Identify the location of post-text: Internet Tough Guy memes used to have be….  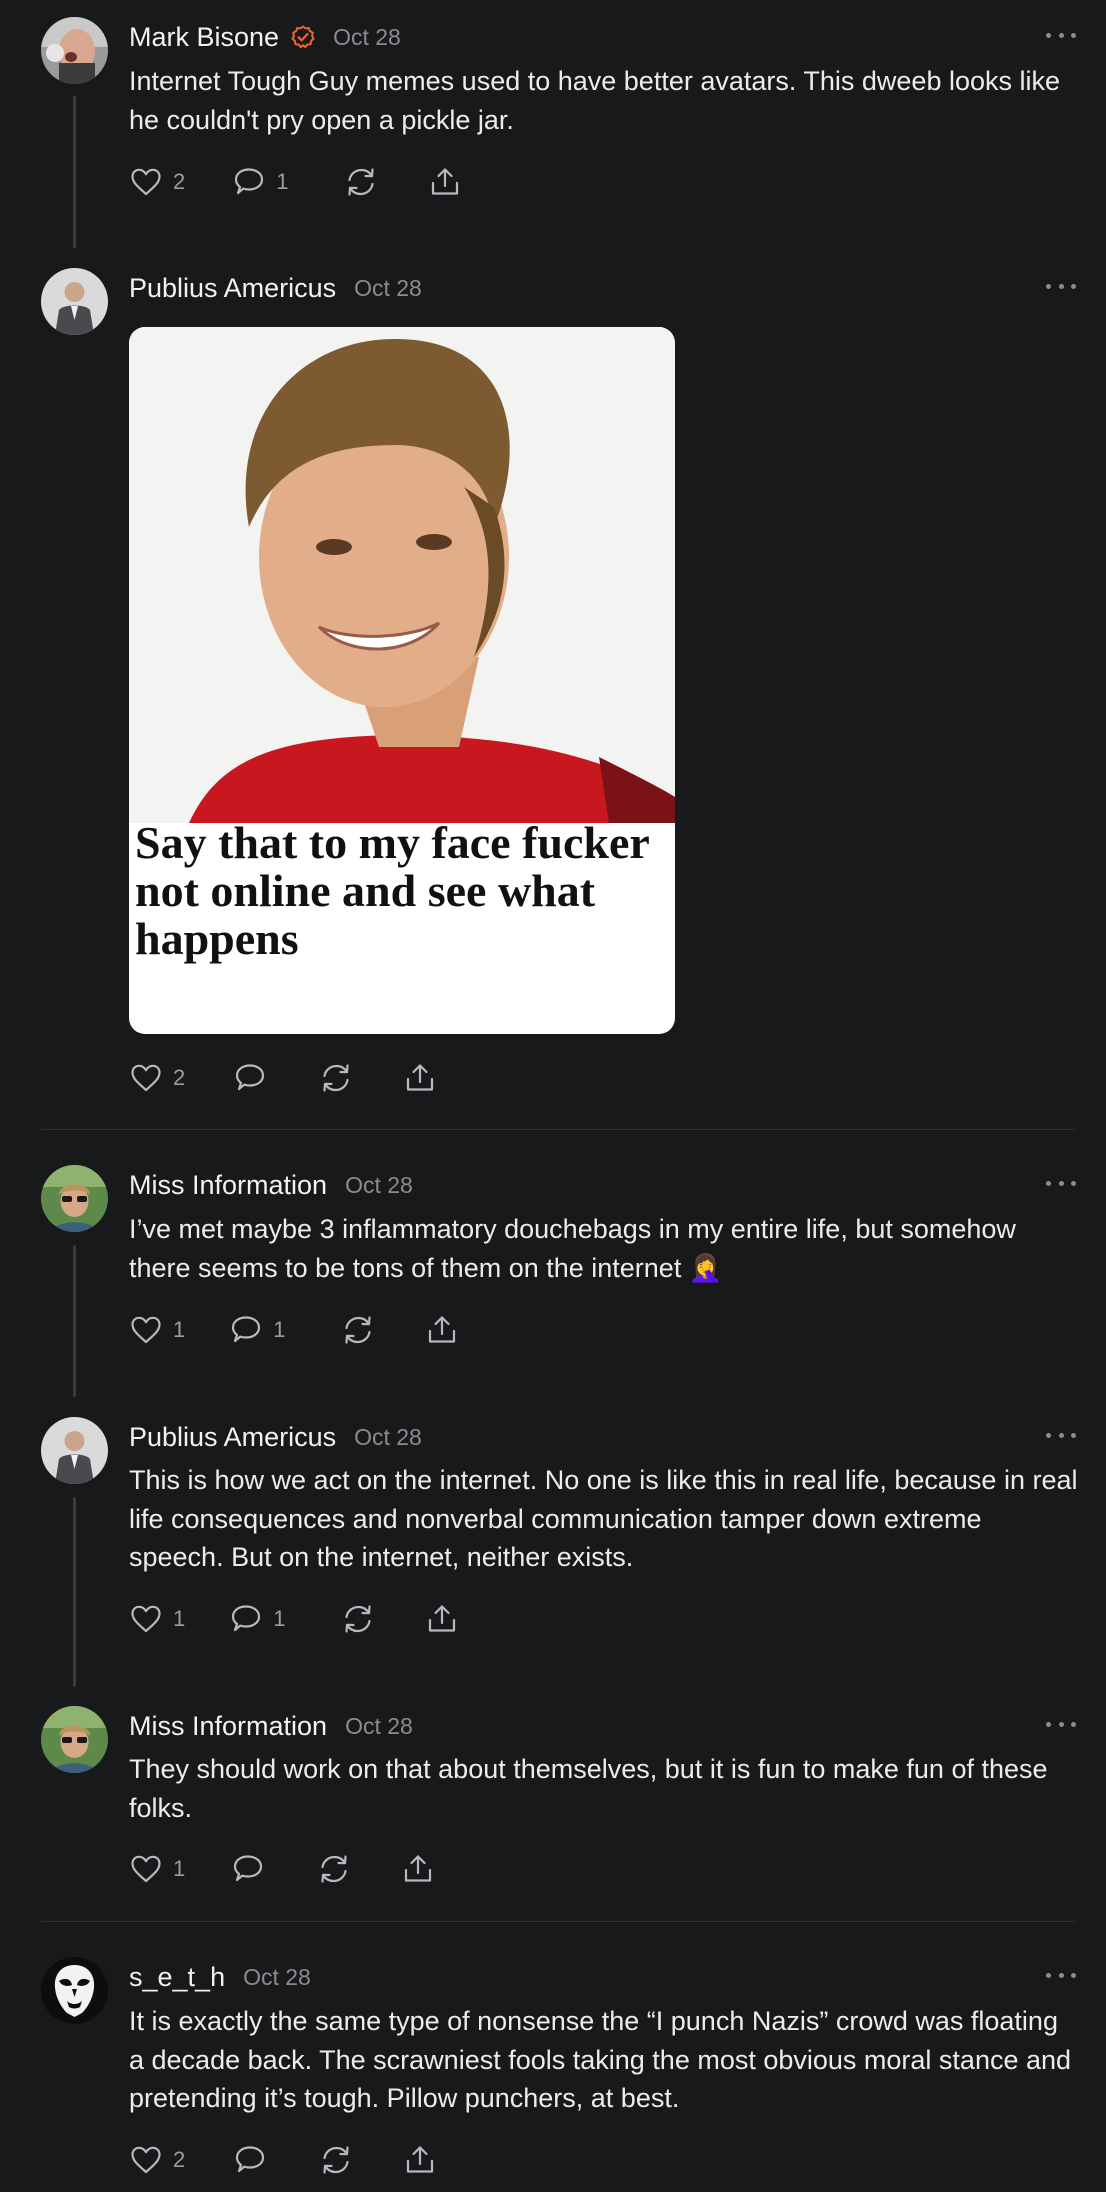
(595, 100).